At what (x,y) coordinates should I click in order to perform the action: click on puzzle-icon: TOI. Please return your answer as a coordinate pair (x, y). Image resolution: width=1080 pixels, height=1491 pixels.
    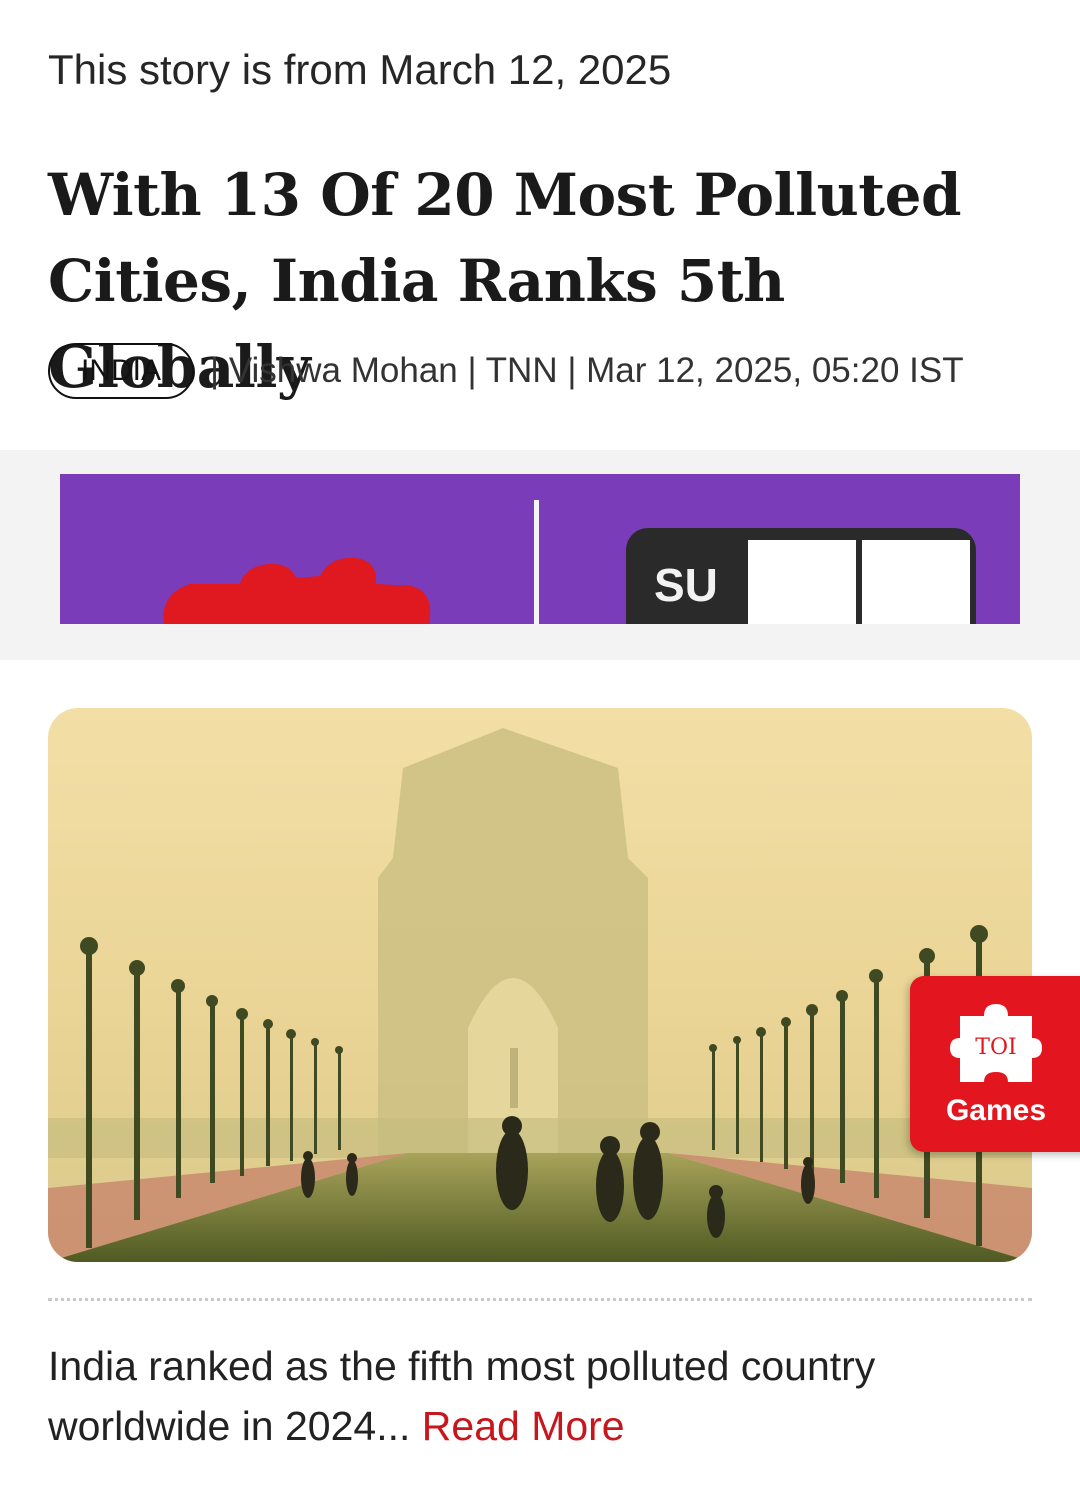
    Looking at the image, I should click on (996, 1043).